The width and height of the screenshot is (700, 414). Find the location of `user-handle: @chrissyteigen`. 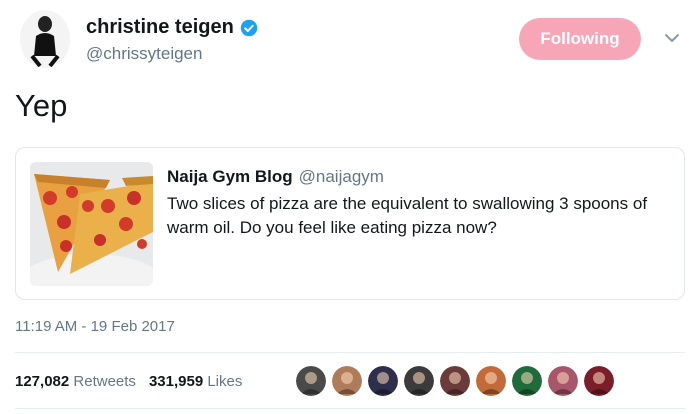

user-handle: @chrissyteigen is located at coordinates (144, 54).